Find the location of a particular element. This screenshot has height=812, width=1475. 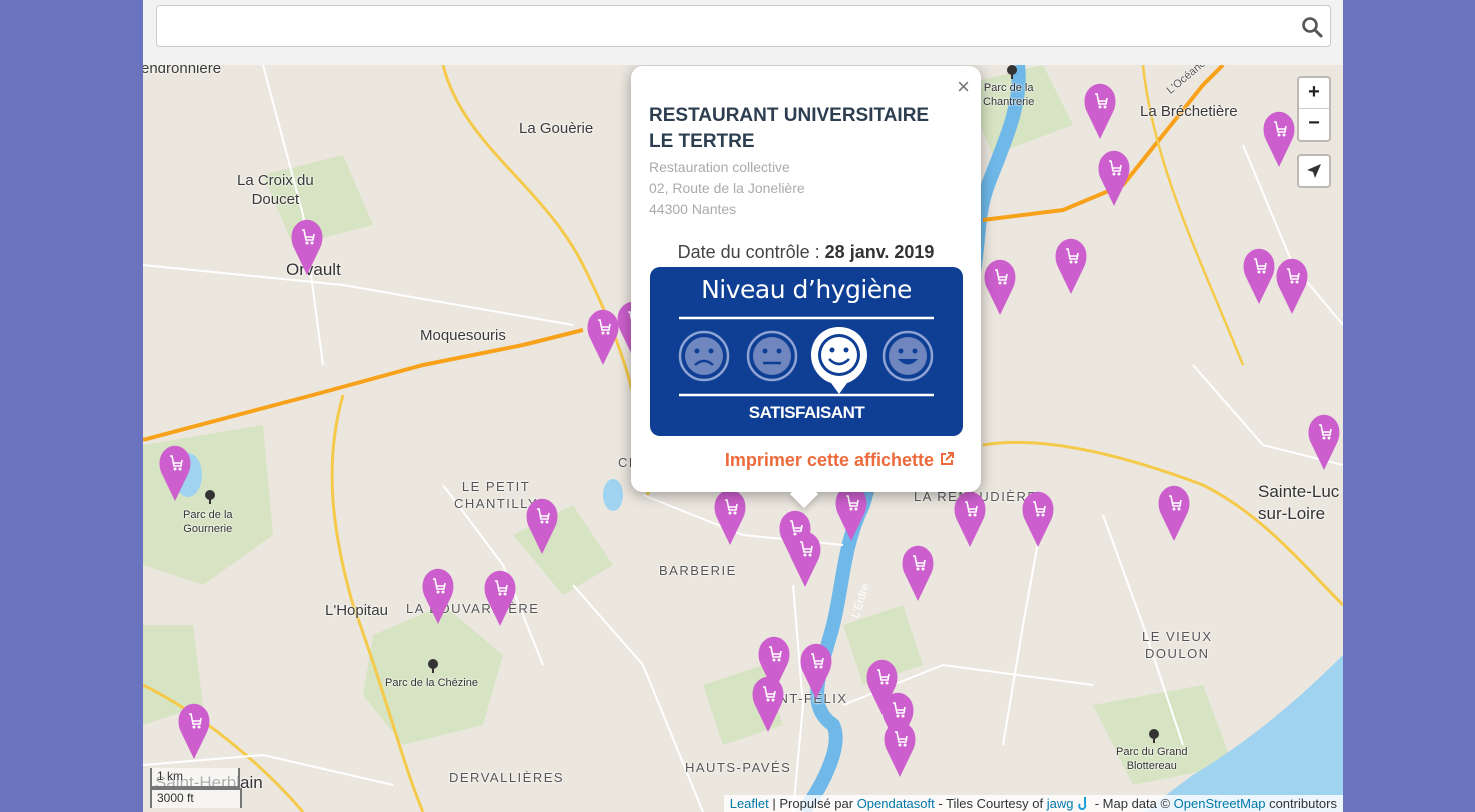

label-dervallieres: DERVALLIÈRES is located at coordinates (507, 777).